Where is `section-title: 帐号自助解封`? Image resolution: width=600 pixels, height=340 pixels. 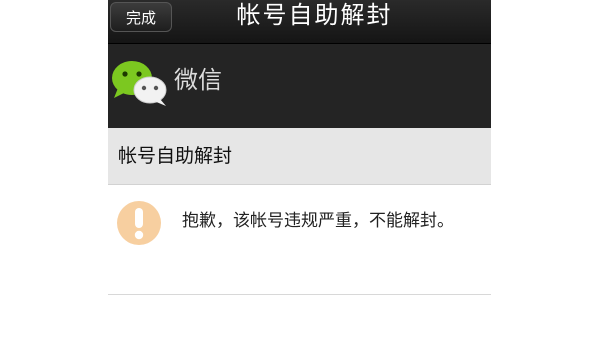
section-title: 帐号自助解封 is located at coordinates (175, 156).